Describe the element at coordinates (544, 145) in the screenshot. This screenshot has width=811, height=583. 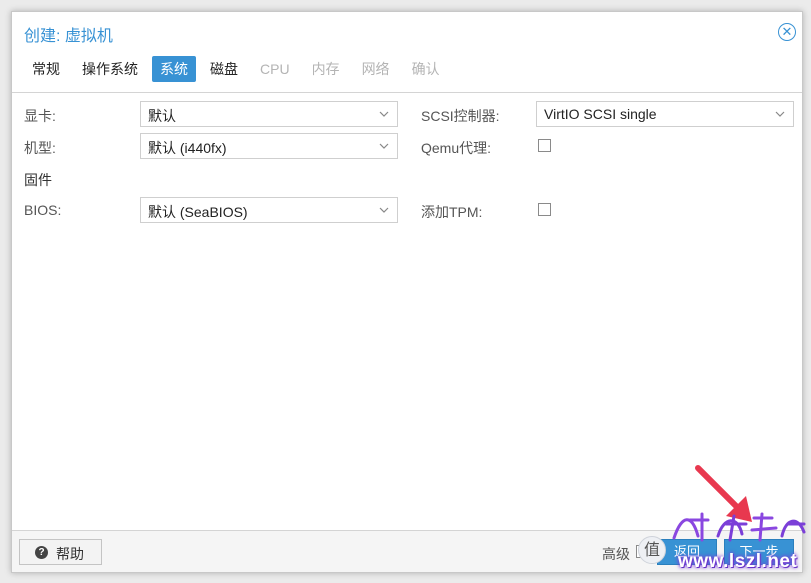
I see `qemu-agent-checkbox` at that location.